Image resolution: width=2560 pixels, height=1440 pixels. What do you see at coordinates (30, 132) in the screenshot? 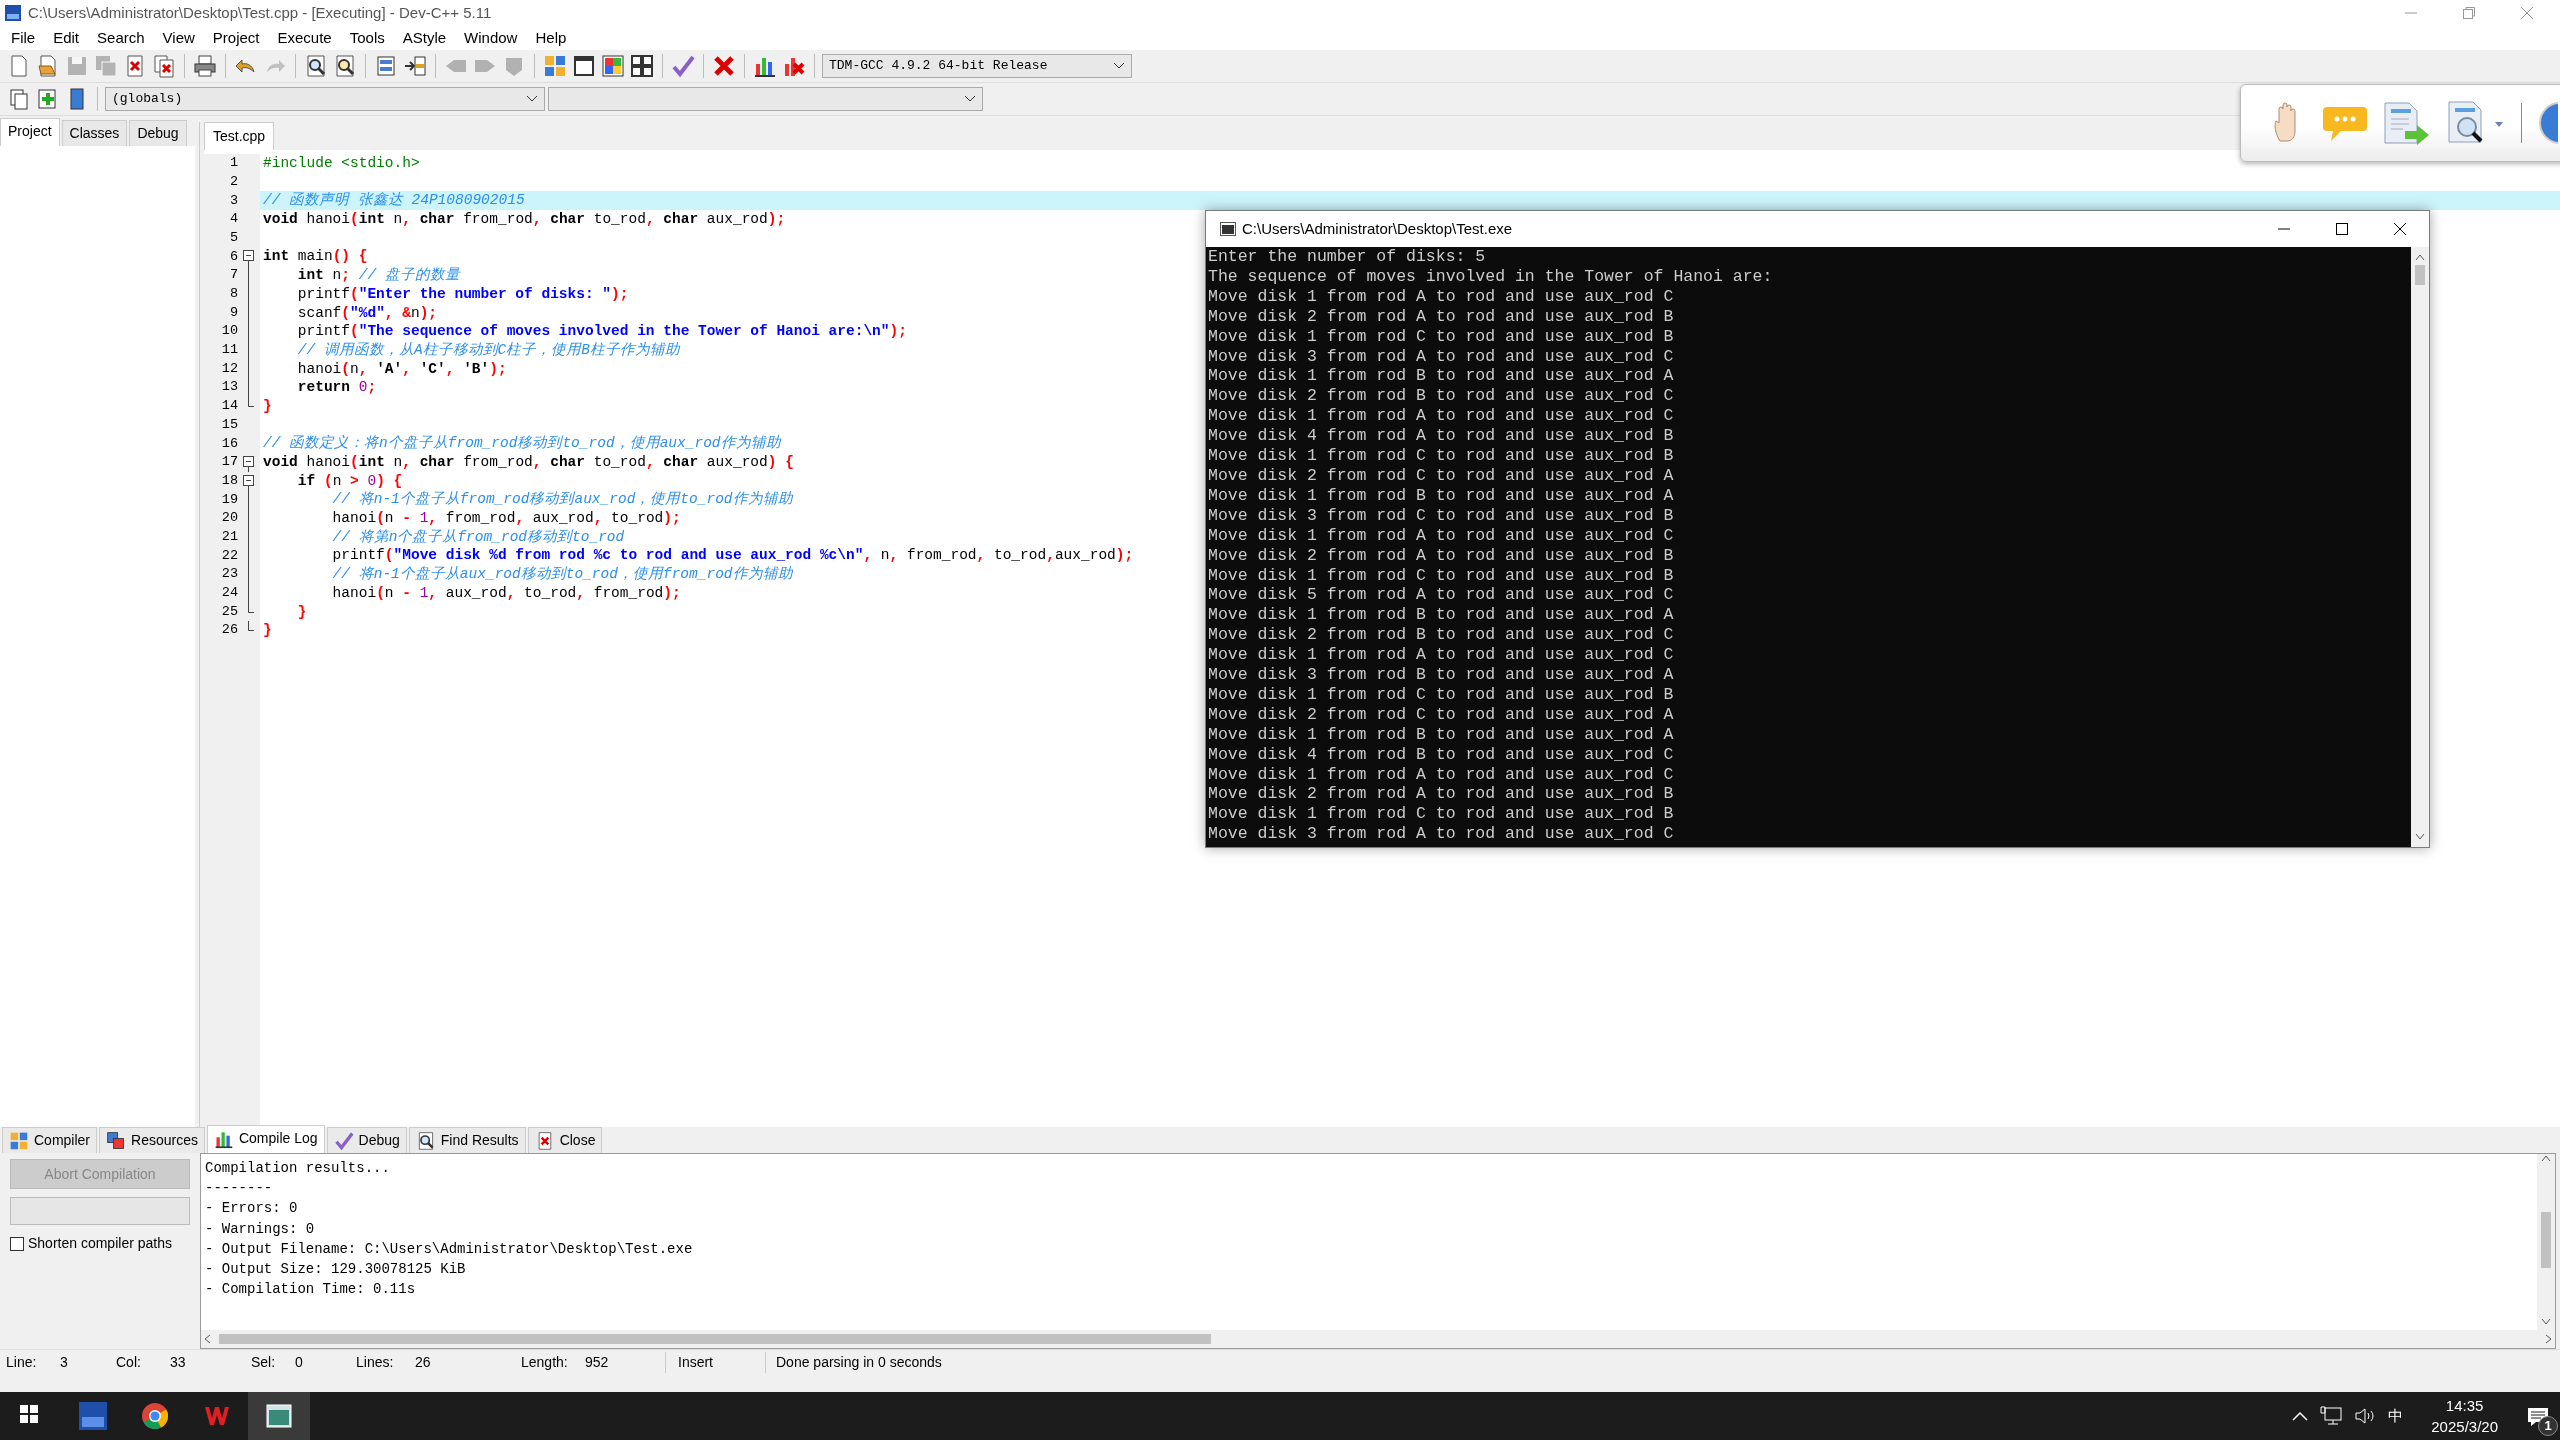
I see `panel-tab: Project` at bounding box center [30, 132].